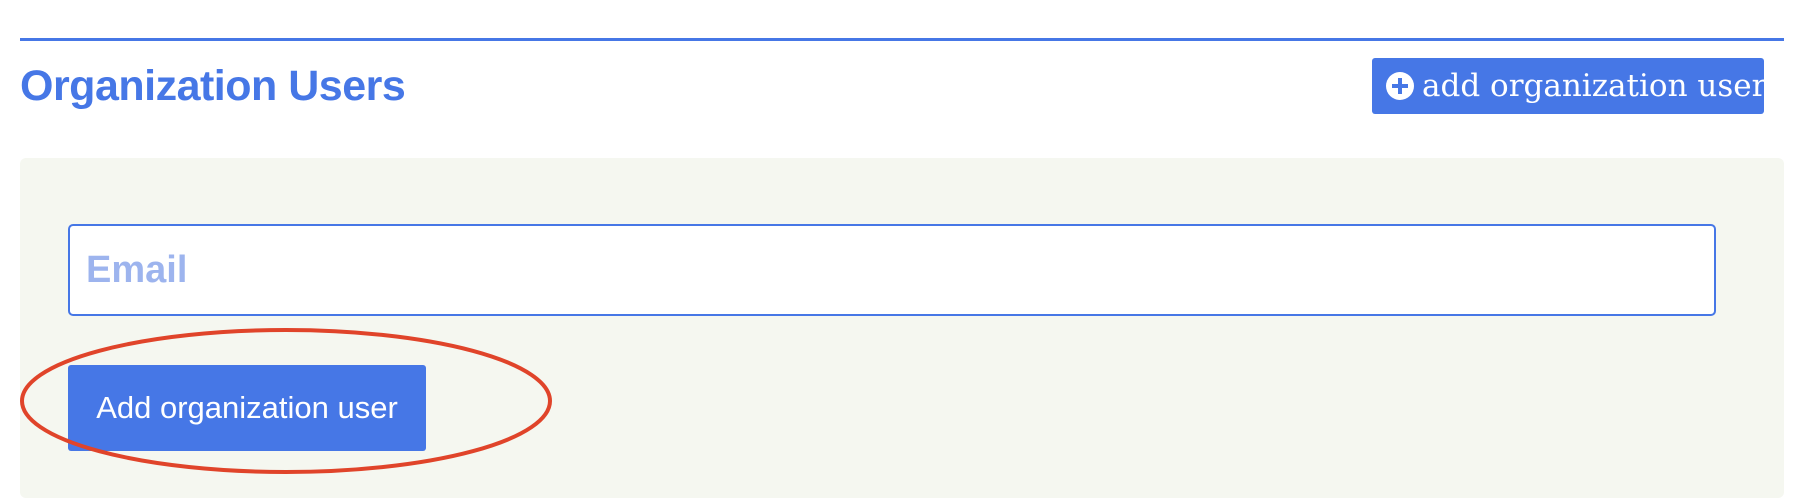 This screenshot has height=498, width=1804. I want to click on add-organization-user-submit-button: Add organization user, so click(247, 408).